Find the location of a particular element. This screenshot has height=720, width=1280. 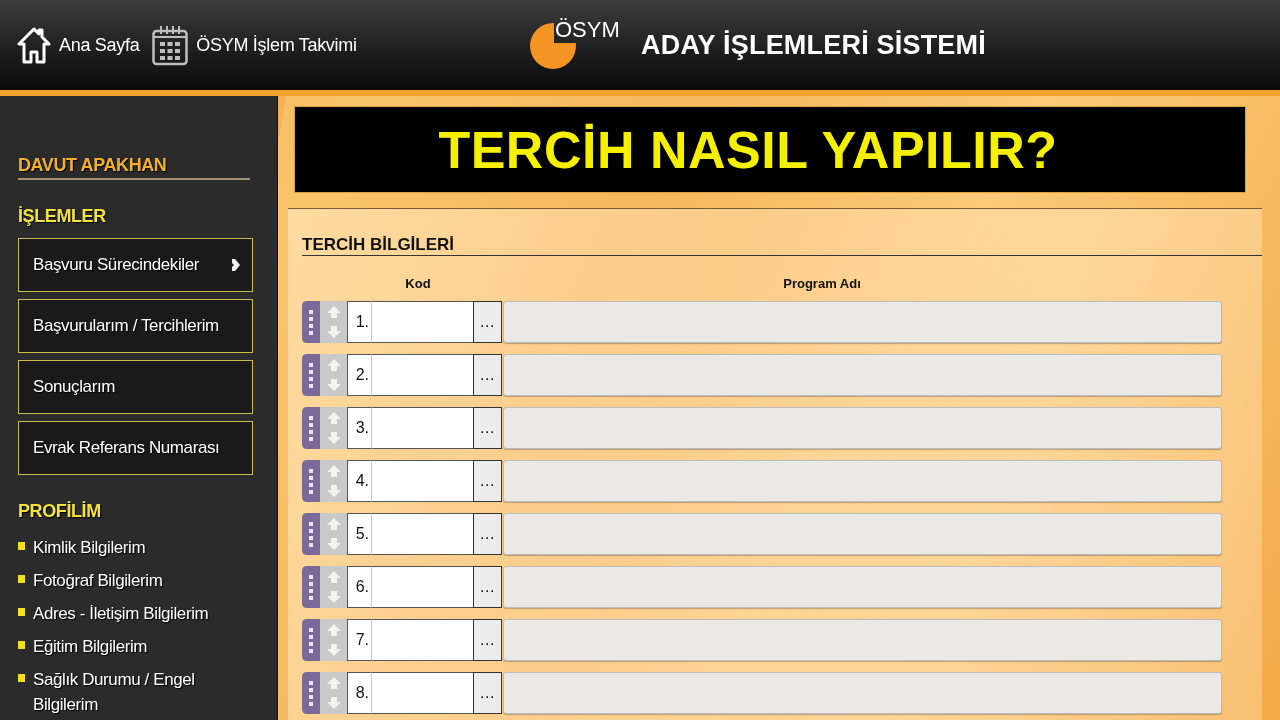

banner-title: TERCİH NASIL YAPILIR? is located at coordinates (748, 149).